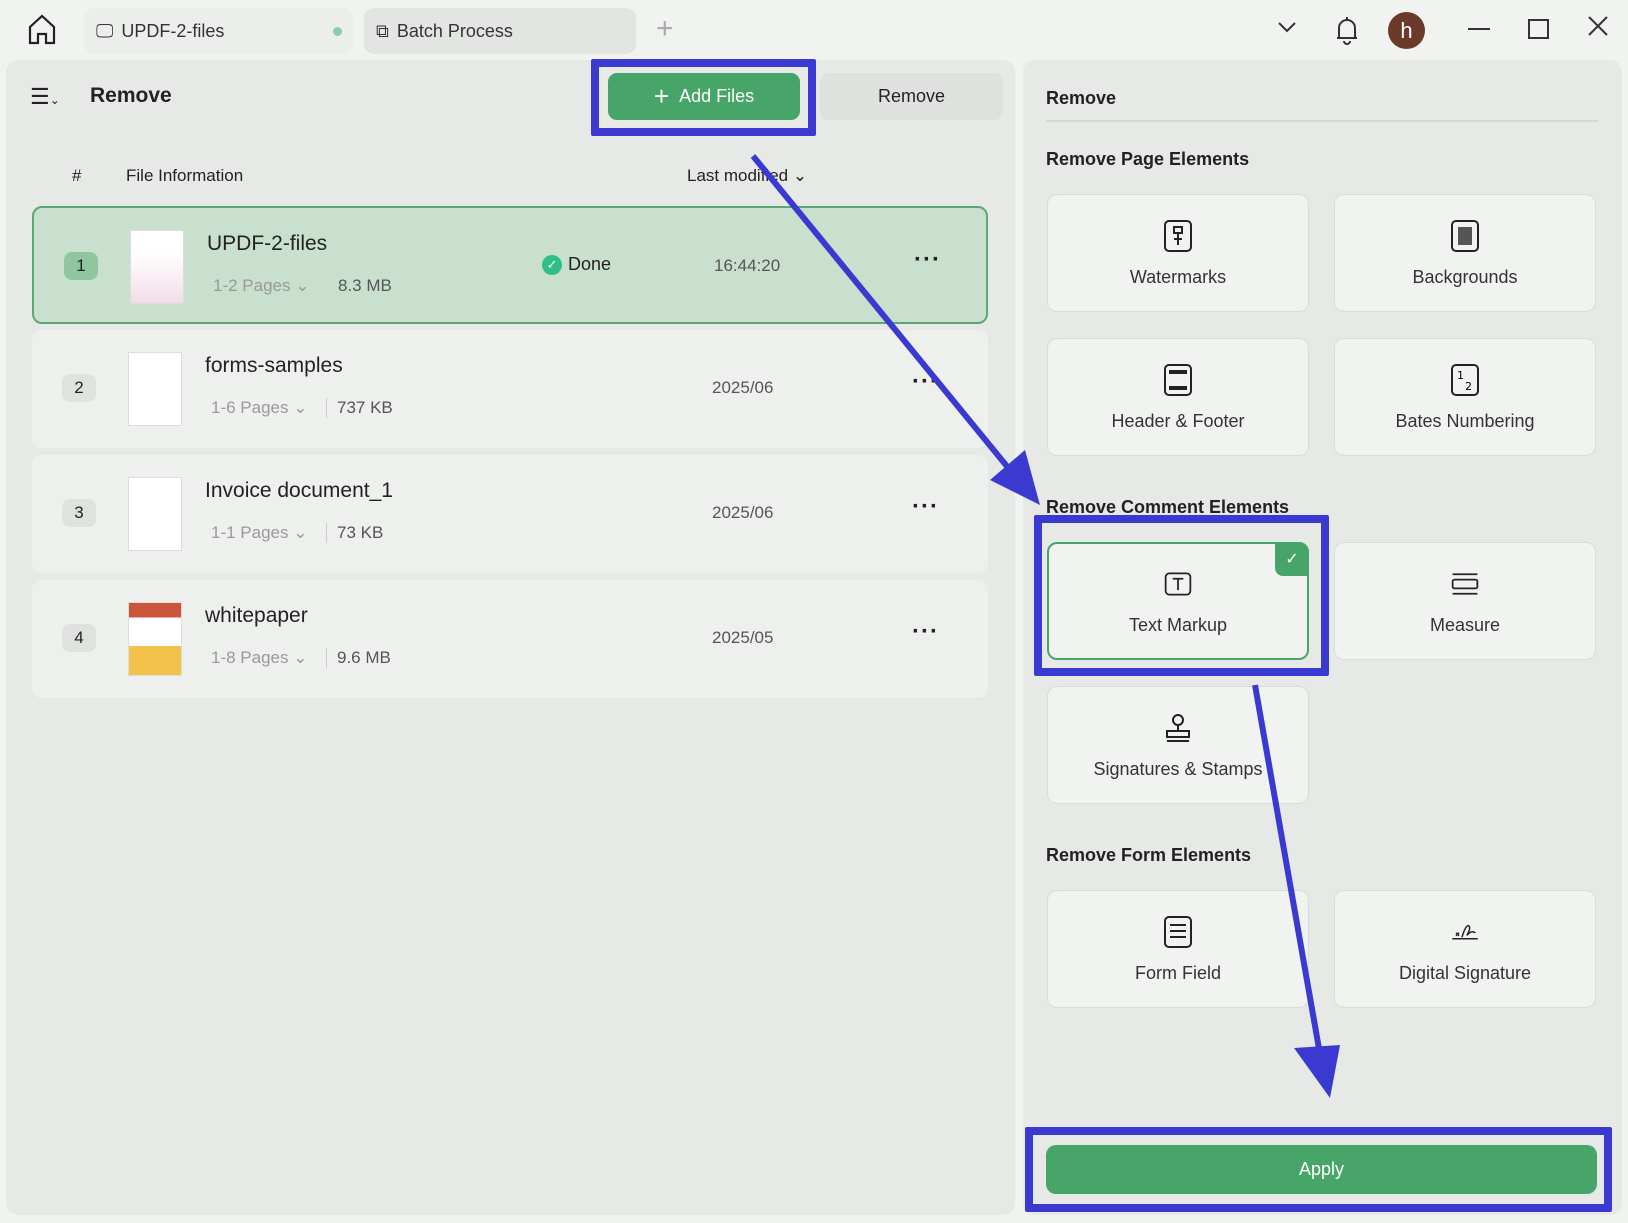 The image size is (1628, 1223). What do you see at coordinates (1465, 420) in the screenshot?
I see `option-label: Bates Numbering` at bounding box center [1465, 420].